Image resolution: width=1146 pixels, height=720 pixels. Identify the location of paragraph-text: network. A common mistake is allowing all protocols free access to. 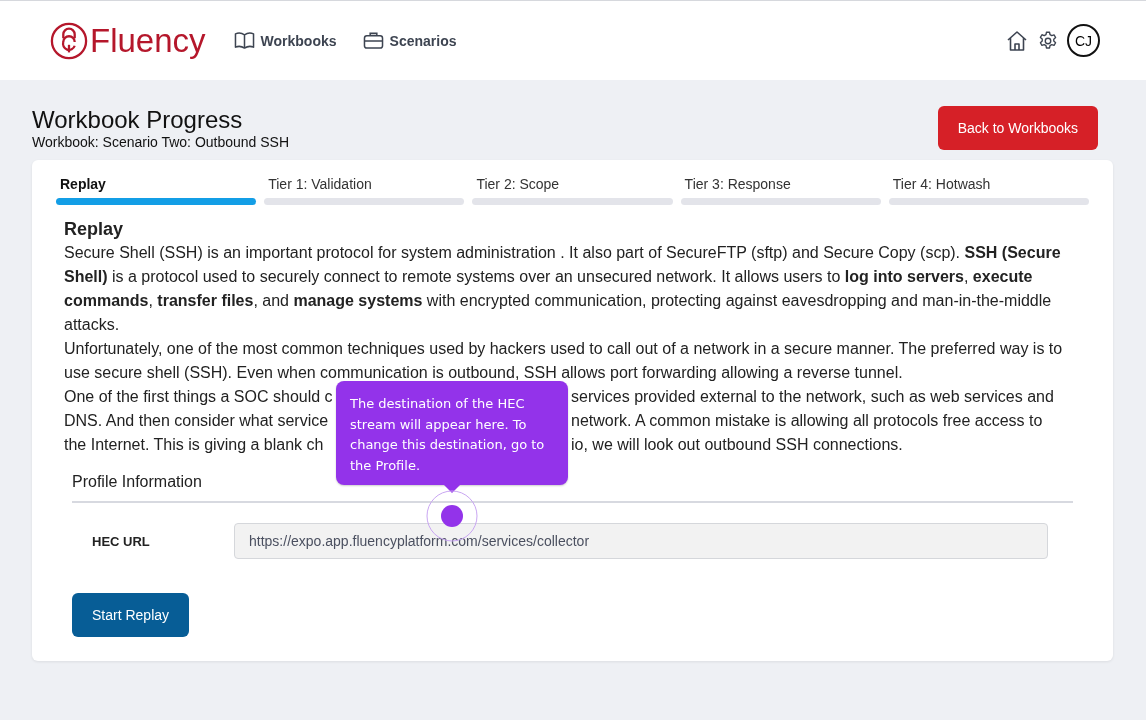
(807, 421).